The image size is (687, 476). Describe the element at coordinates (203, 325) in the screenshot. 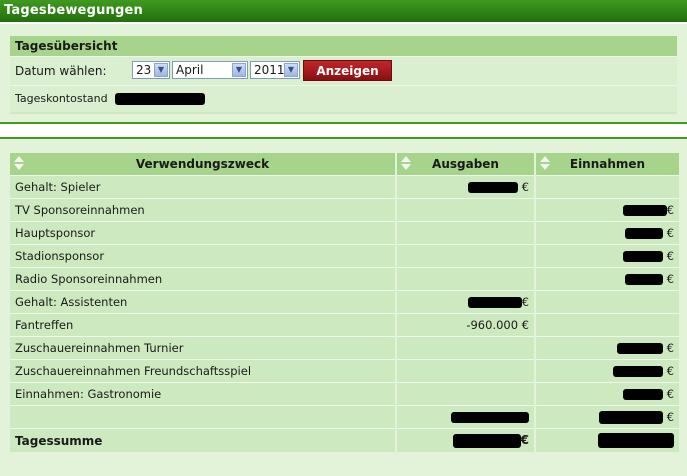

I see `purpose-cell: Fantreffen` at that location.